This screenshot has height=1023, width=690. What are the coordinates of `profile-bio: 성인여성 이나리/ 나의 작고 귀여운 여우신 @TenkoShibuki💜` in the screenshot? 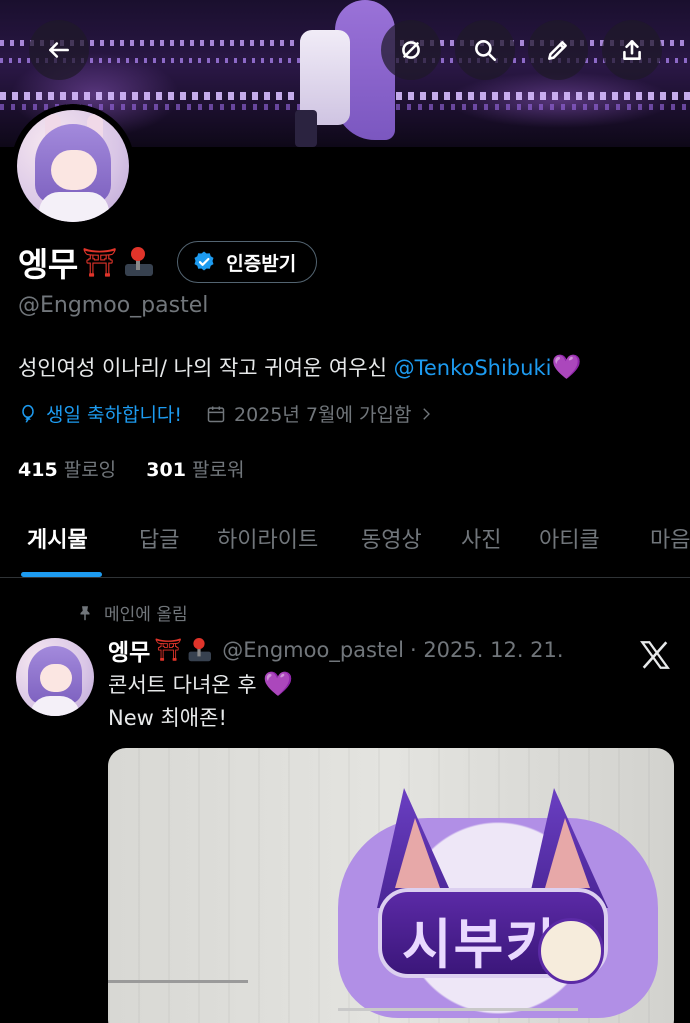 It's located at (299, 367).